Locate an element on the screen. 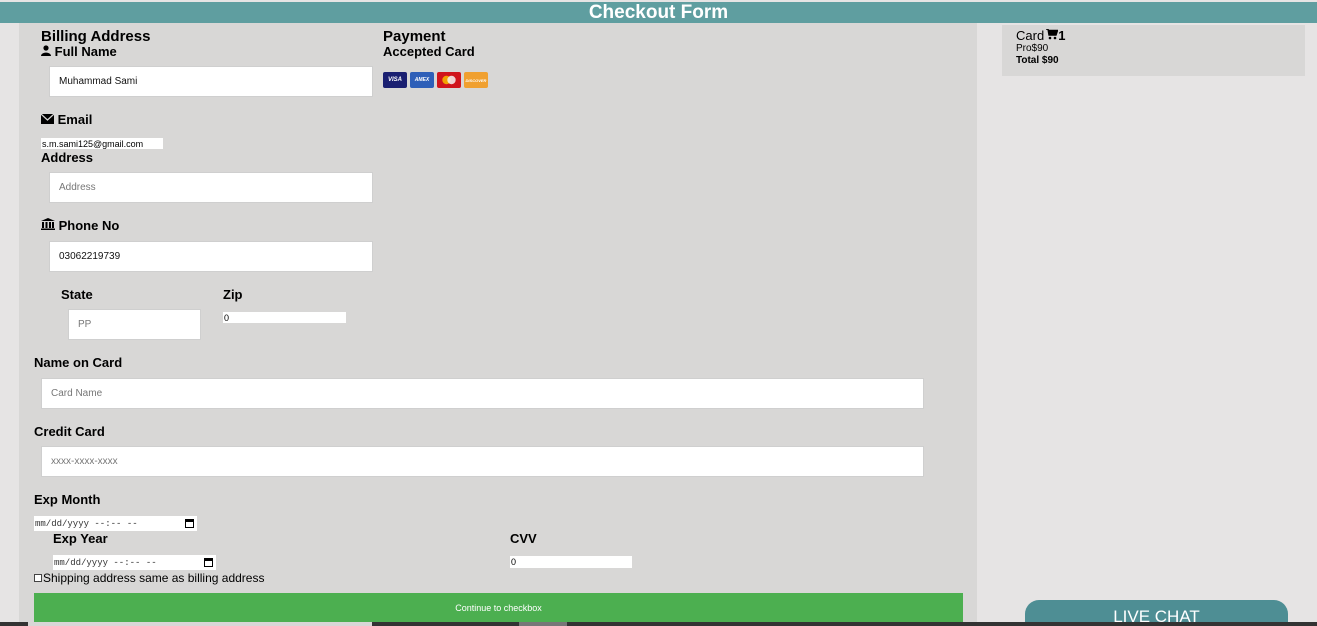 The image size is (1317, 626). exp-month-label: Exp Month is located at coordinates (67, 499).